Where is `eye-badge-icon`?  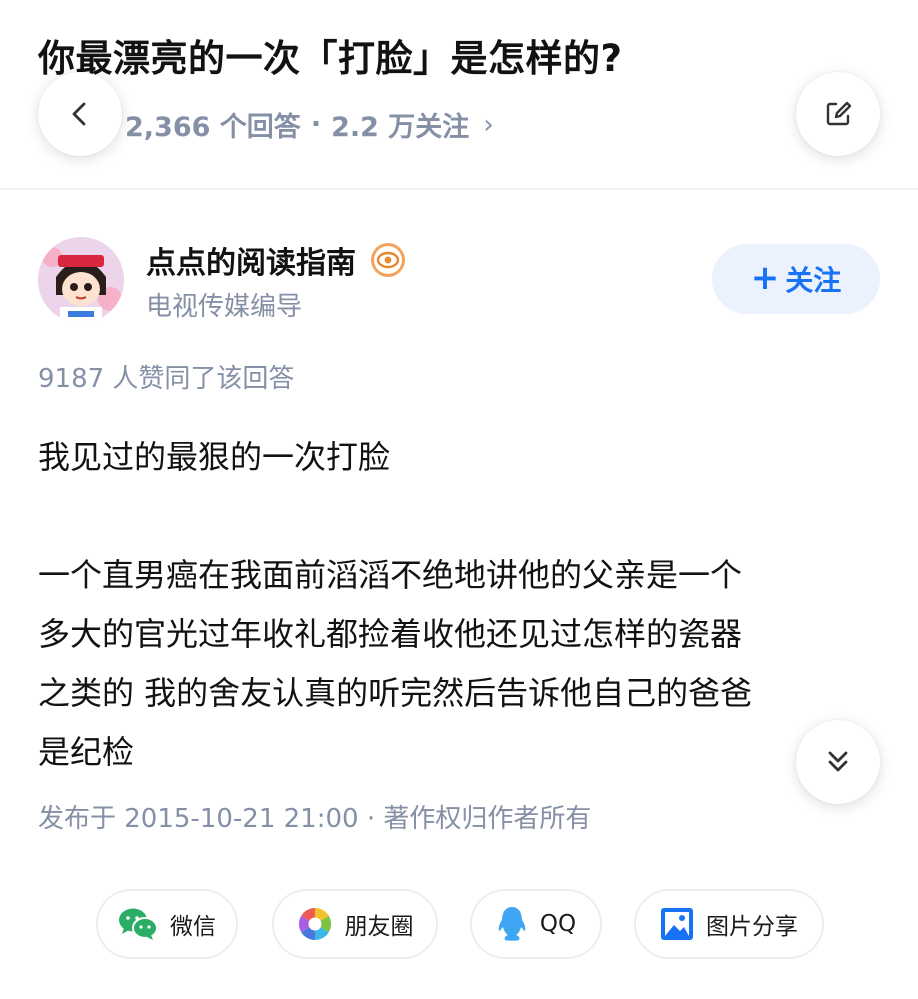 eye-badge-icon is located at coordinates (388, 260).